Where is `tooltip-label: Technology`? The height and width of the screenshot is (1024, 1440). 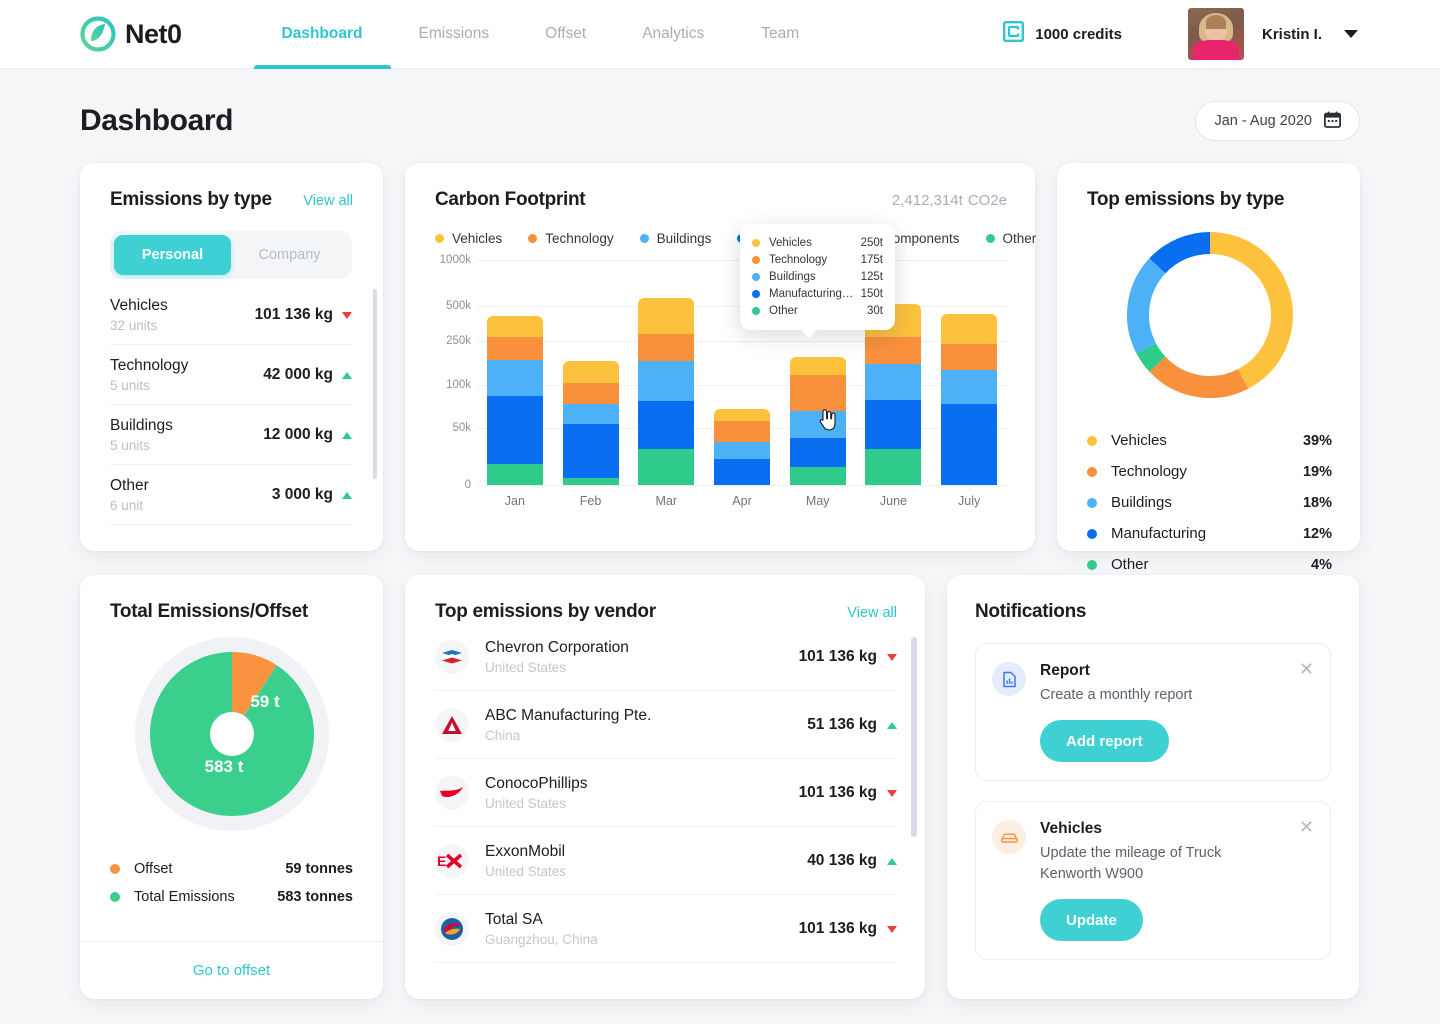 tooltip-label: Technology is located at coordinates (798, 259).